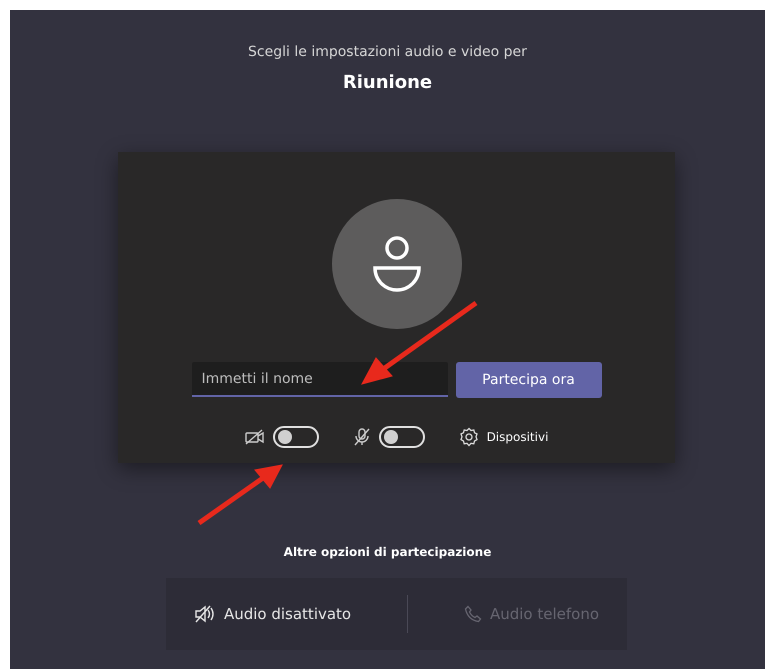  I want to click on speaker-off-icon, so click(205, 614).